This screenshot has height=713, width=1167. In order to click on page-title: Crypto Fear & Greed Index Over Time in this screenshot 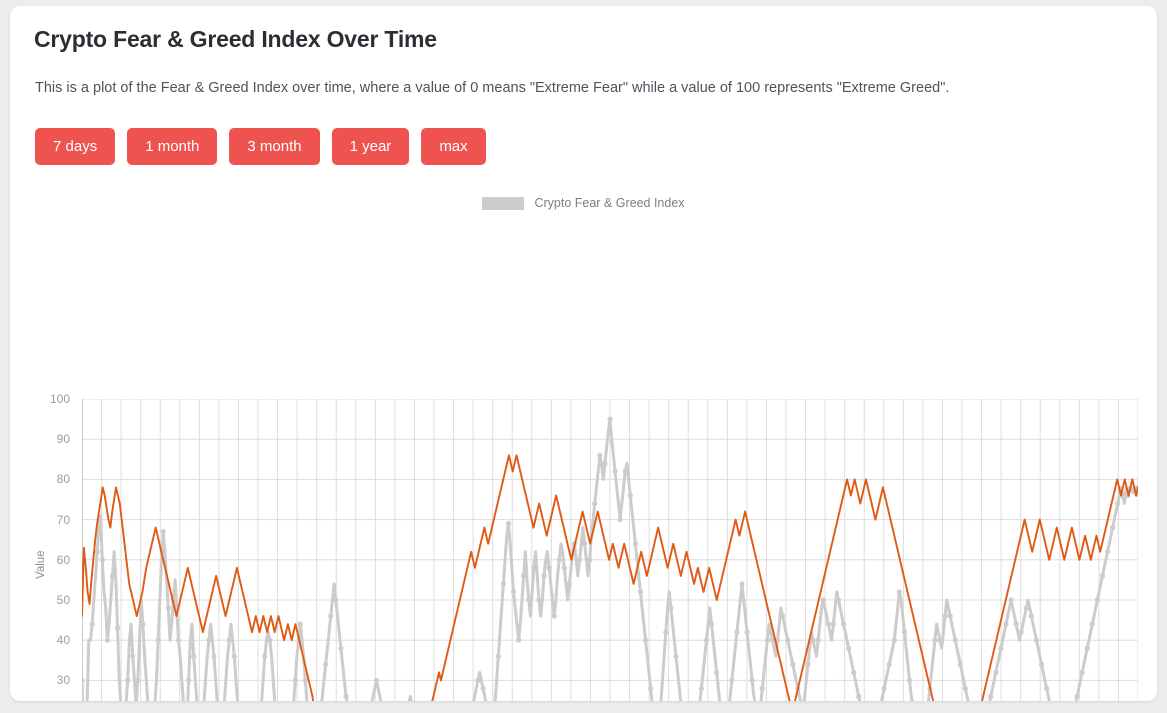, I will do `click(235, 39)`.